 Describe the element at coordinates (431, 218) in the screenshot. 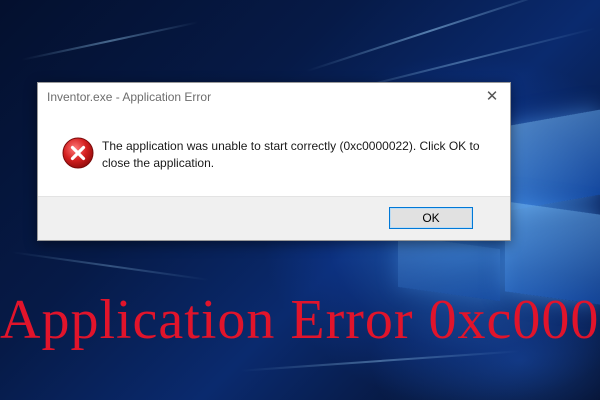

I see `ok-button: OK` at that location.